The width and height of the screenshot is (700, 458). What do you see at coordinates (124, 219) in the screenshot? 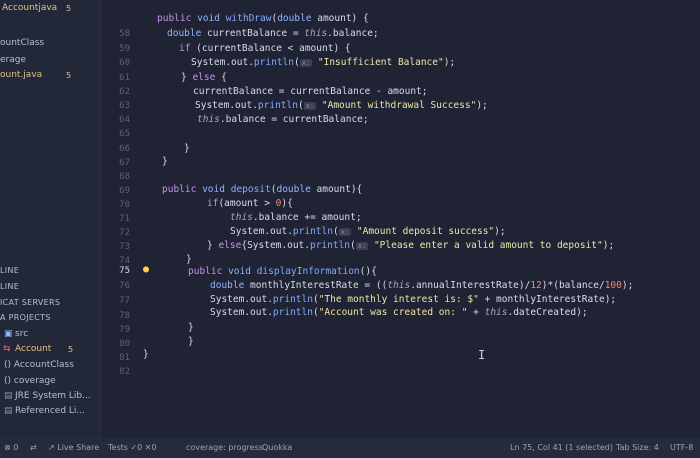
I see `line-number: 71` at bounding box center [124, 219].